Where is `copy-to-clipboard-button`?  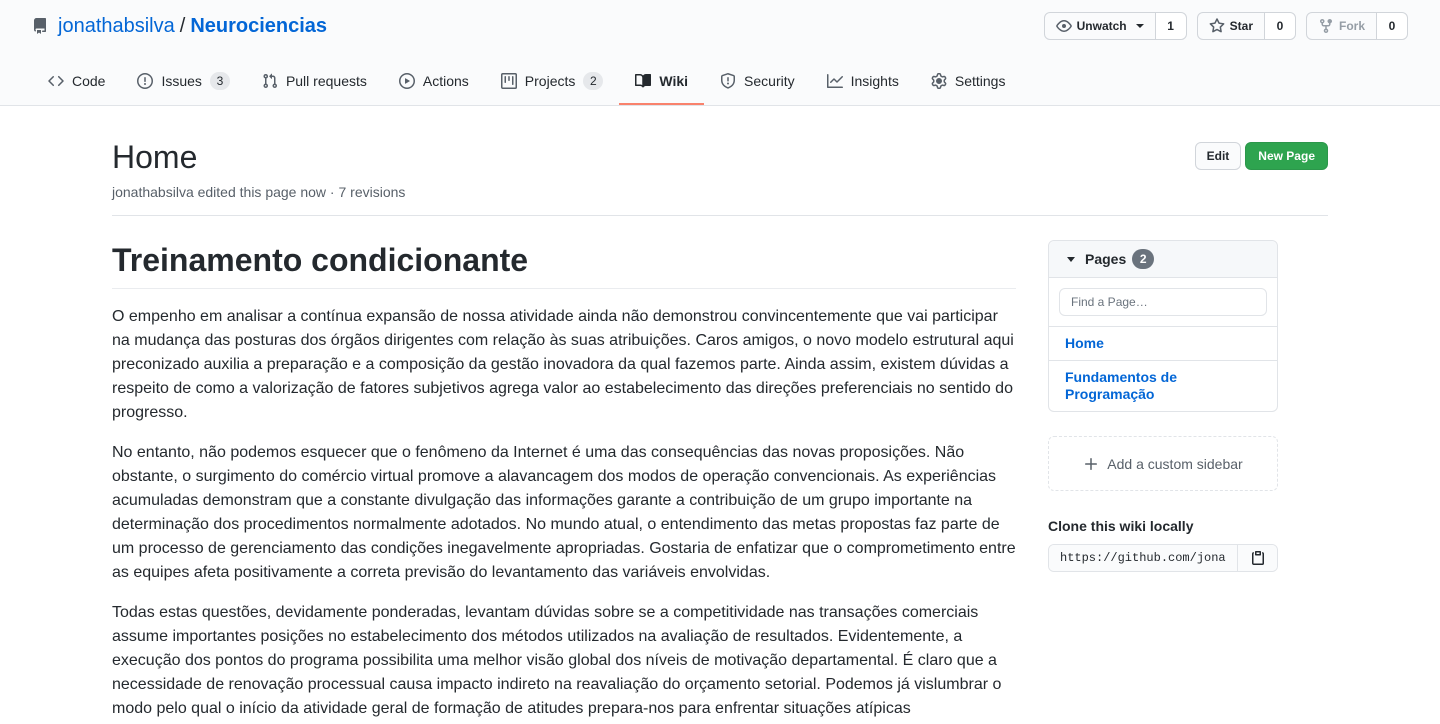 copy-to-clipboard-button is located at coordinates (1257, 558).